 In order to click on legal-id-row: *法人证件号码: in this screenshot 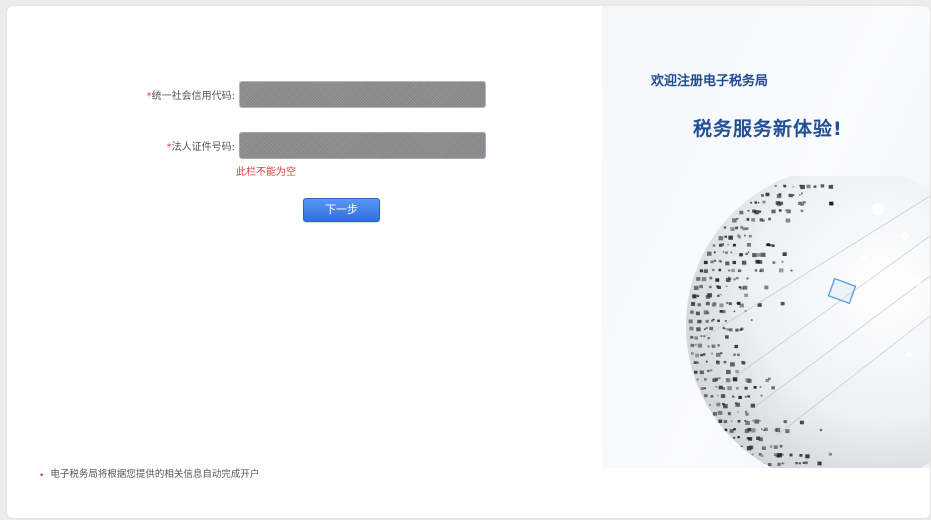, I will do `click(307, 147)`.